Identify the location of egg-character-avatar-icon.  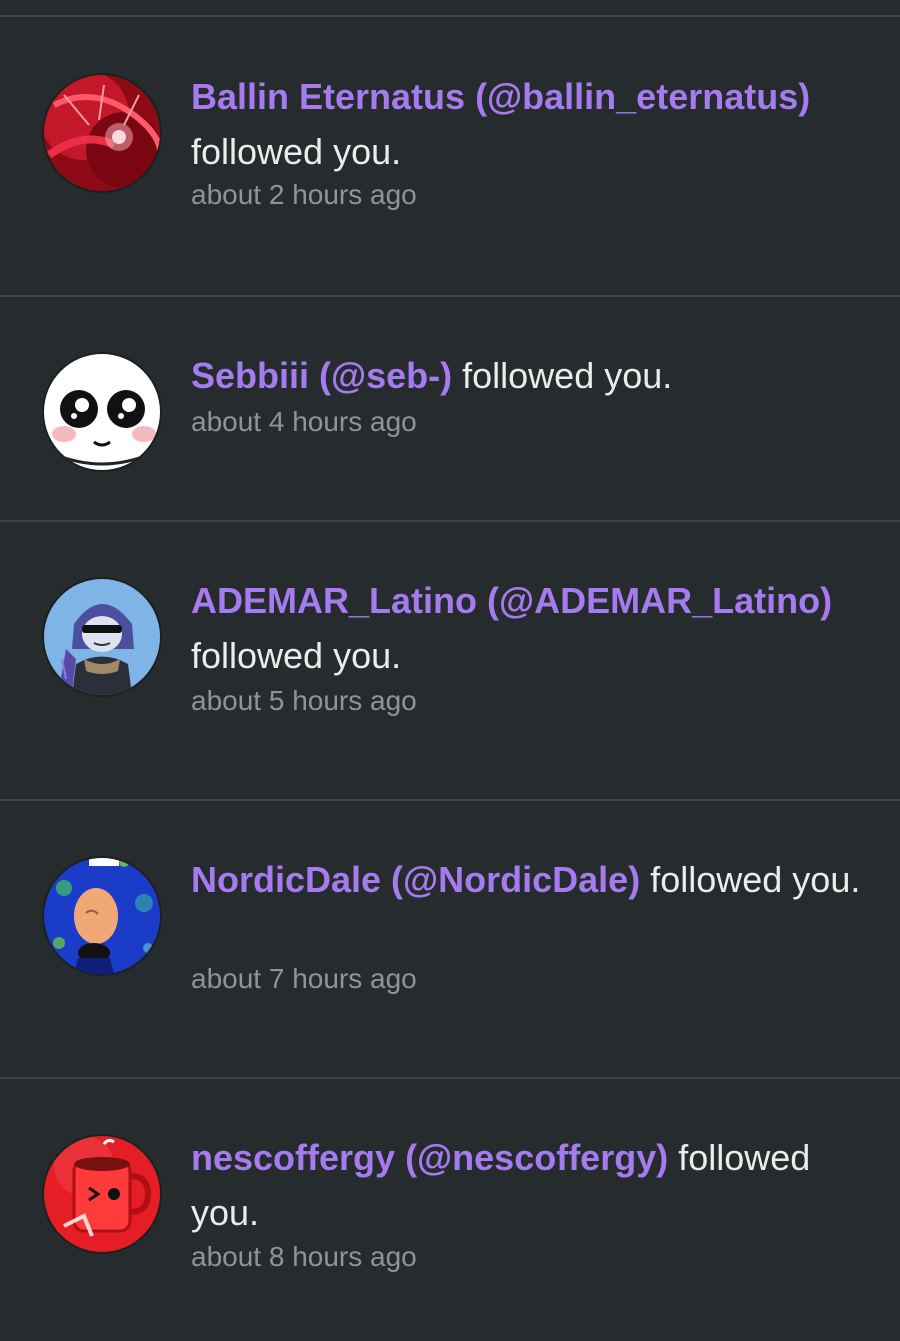
(102, 916).